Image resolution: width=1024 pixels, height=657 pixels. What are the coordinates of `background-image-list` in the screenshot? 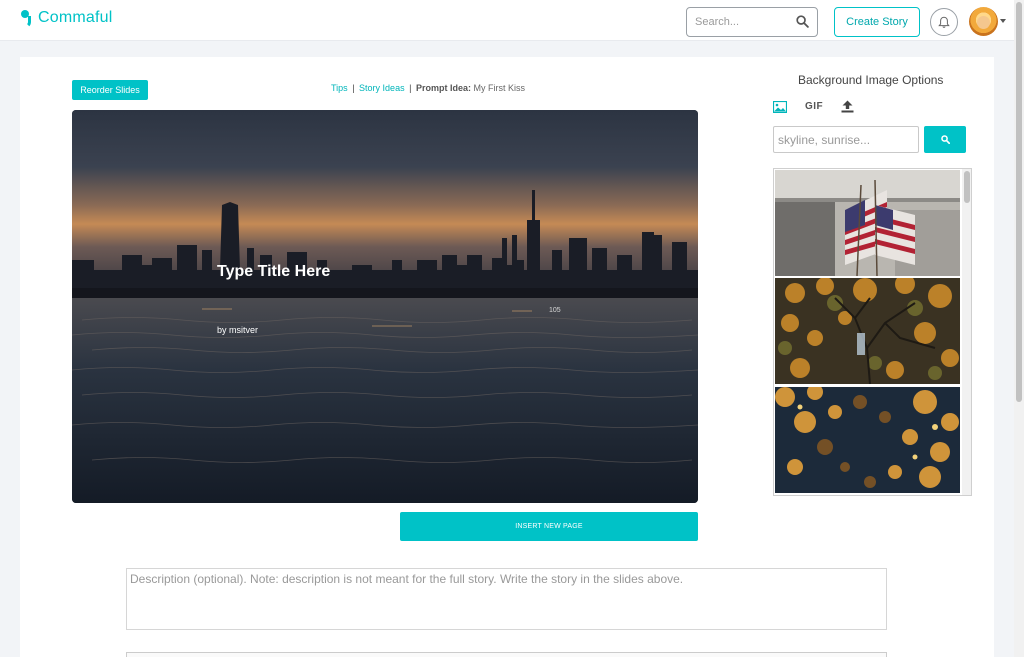 It's located at (872, 332).